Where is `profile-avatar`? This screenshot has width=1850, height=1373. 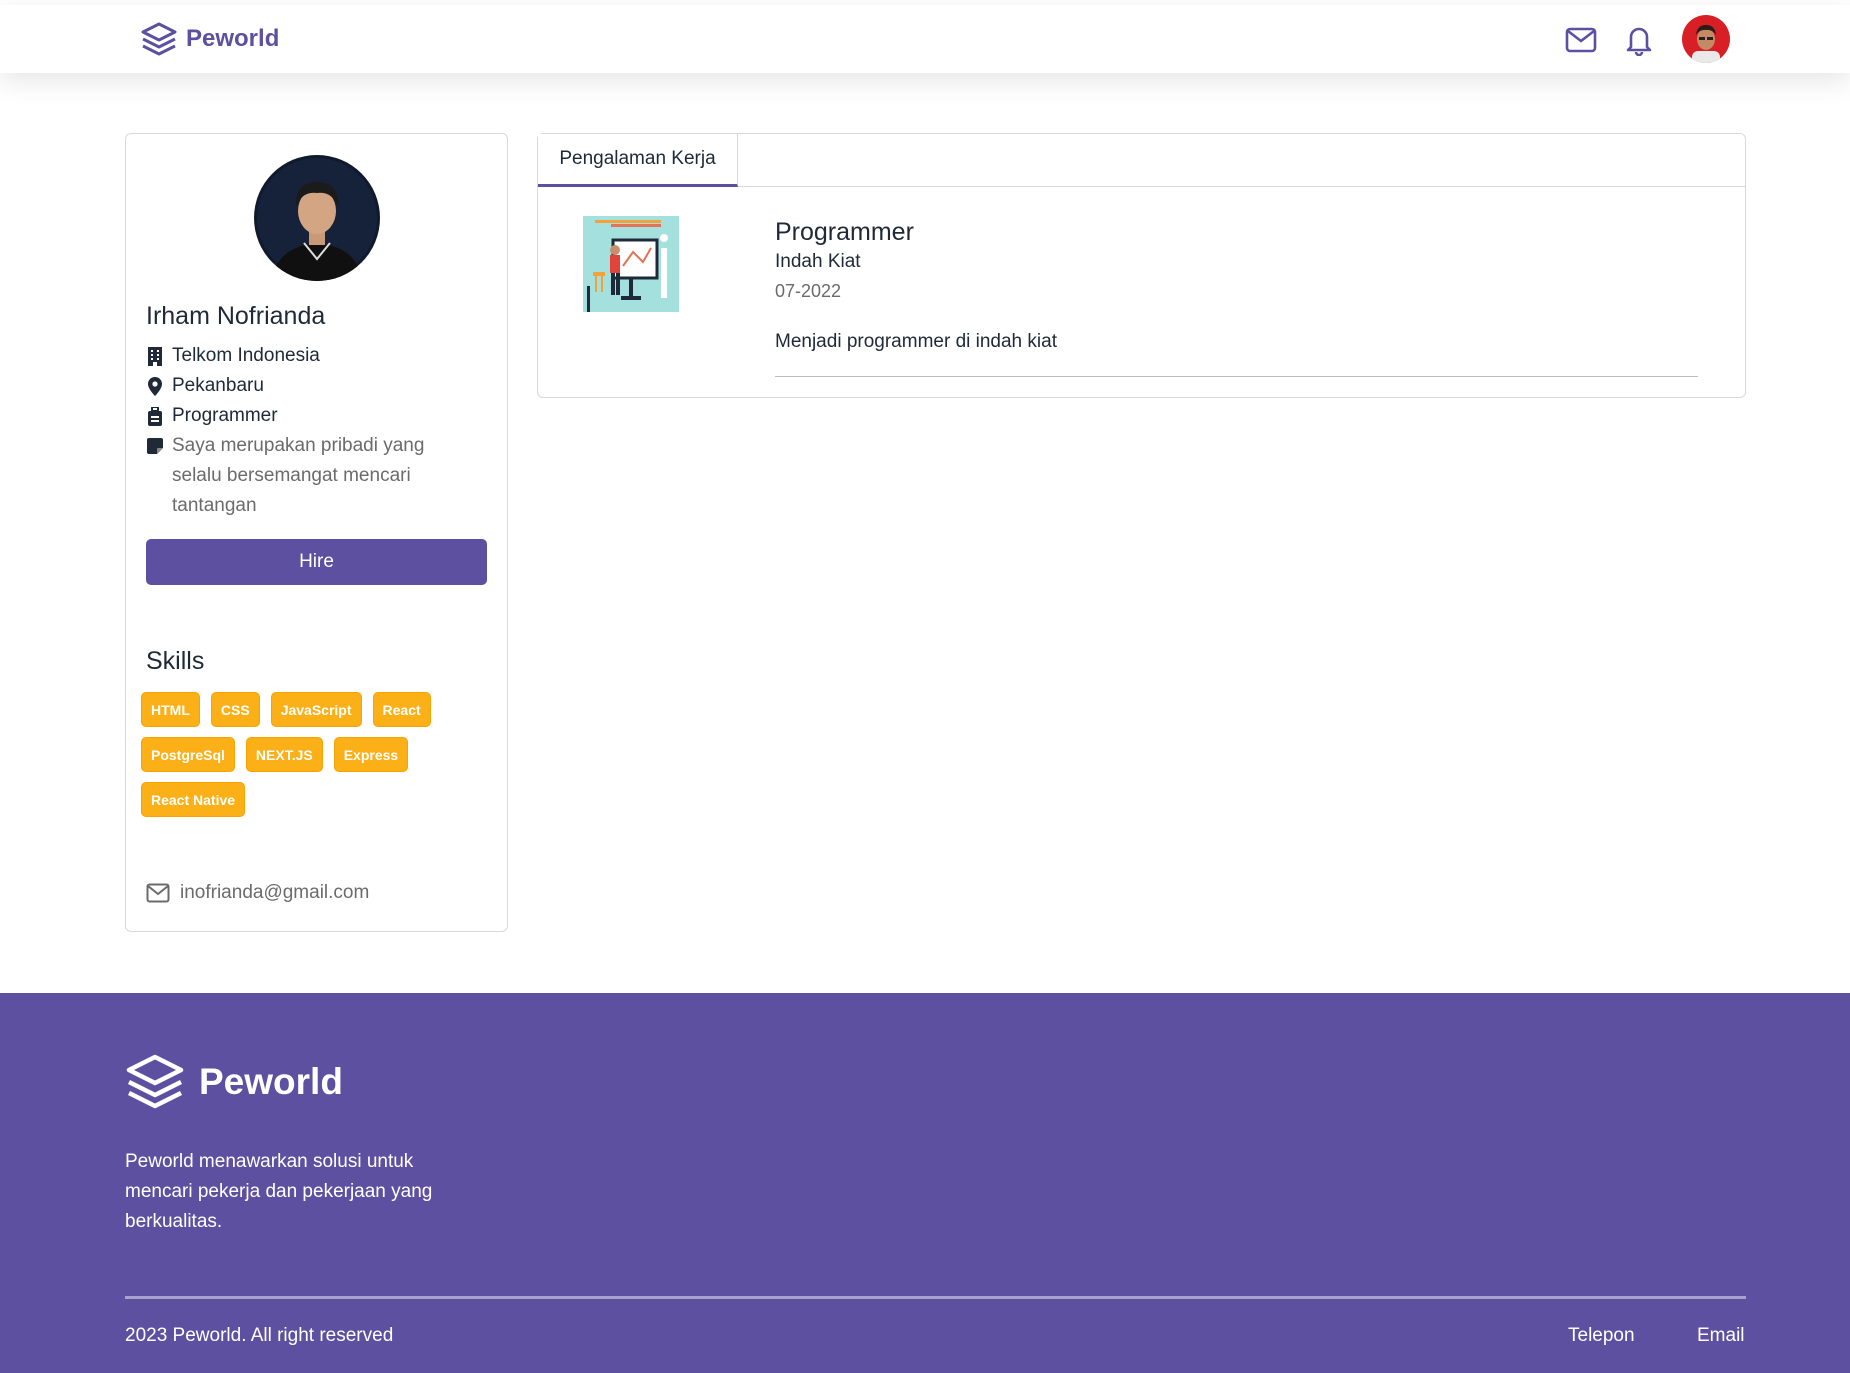
profile-avatar is located at coordinates (317, 218).